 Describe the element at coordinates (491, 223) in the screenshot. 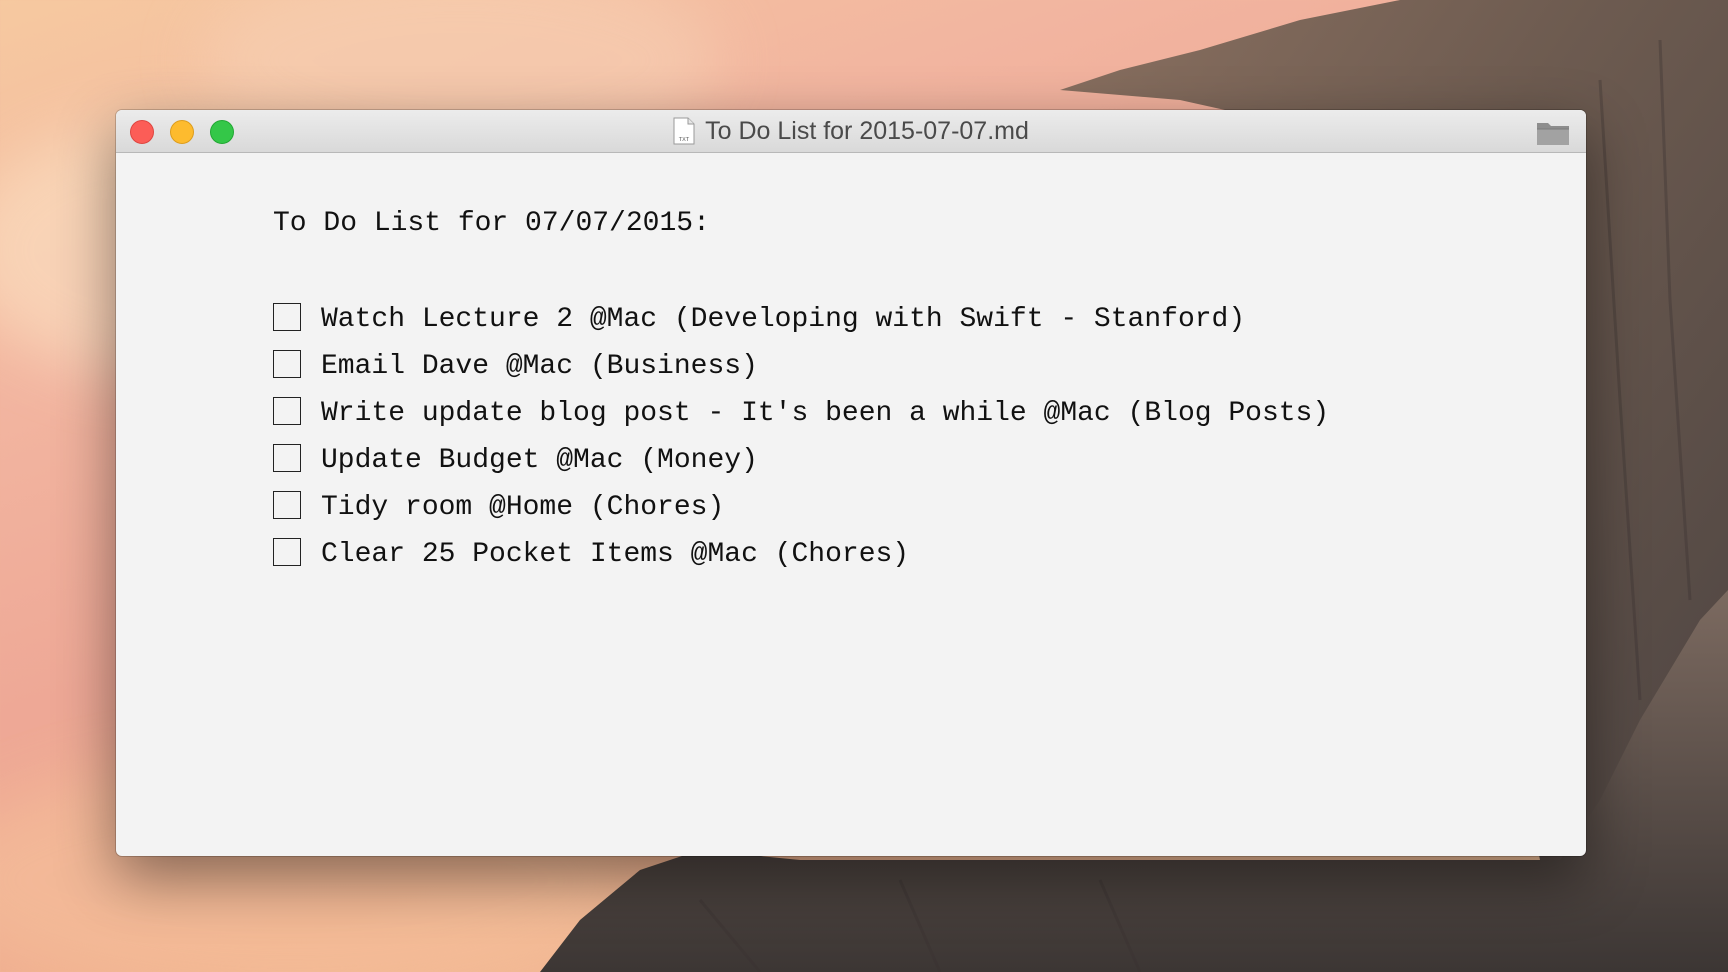

I see `list-heading: To Do List for 07/07/2015:` at that location.